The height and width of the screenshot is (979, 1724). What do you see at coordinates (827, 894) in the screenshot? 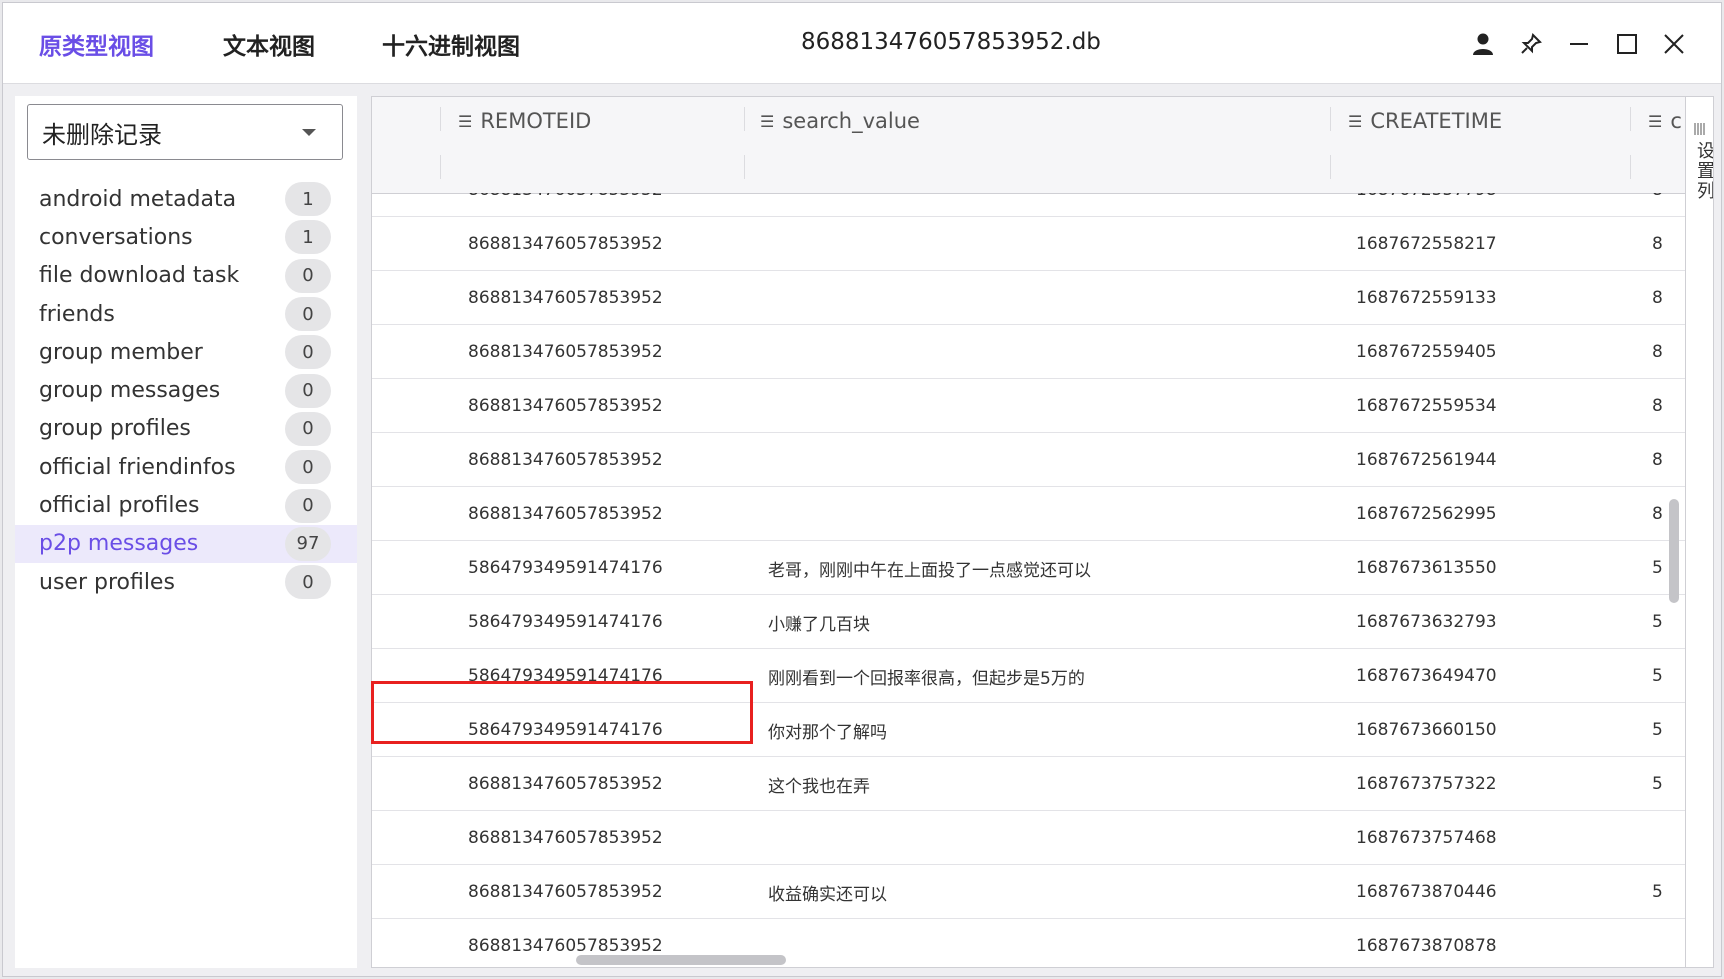
I see `cell-search-value: 收益确实还可以` at bounding box center [827, 894].